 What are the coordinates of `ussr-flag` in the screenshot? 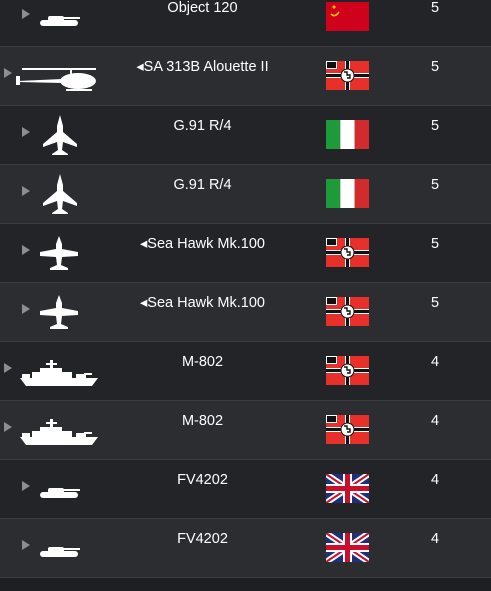 It's located at (347, 16).